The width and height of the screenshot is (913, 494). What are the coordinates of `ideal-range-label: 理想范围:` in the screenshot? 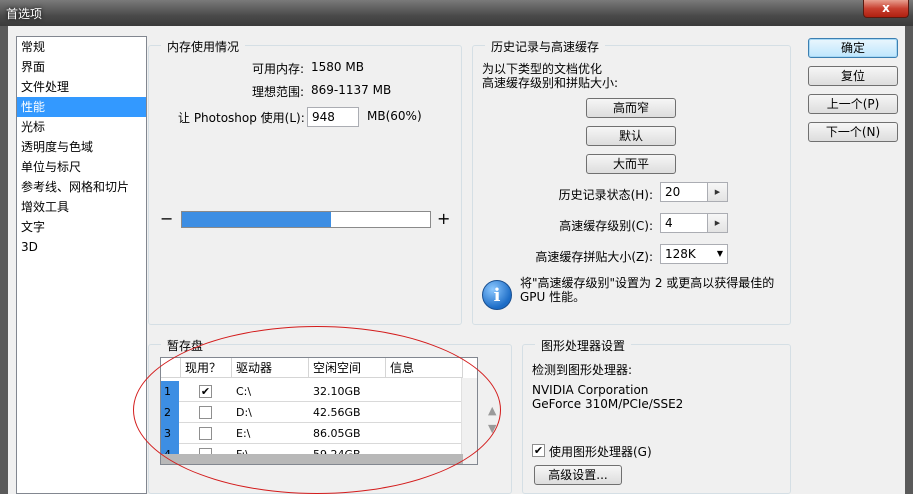 It's located at (277, 92).